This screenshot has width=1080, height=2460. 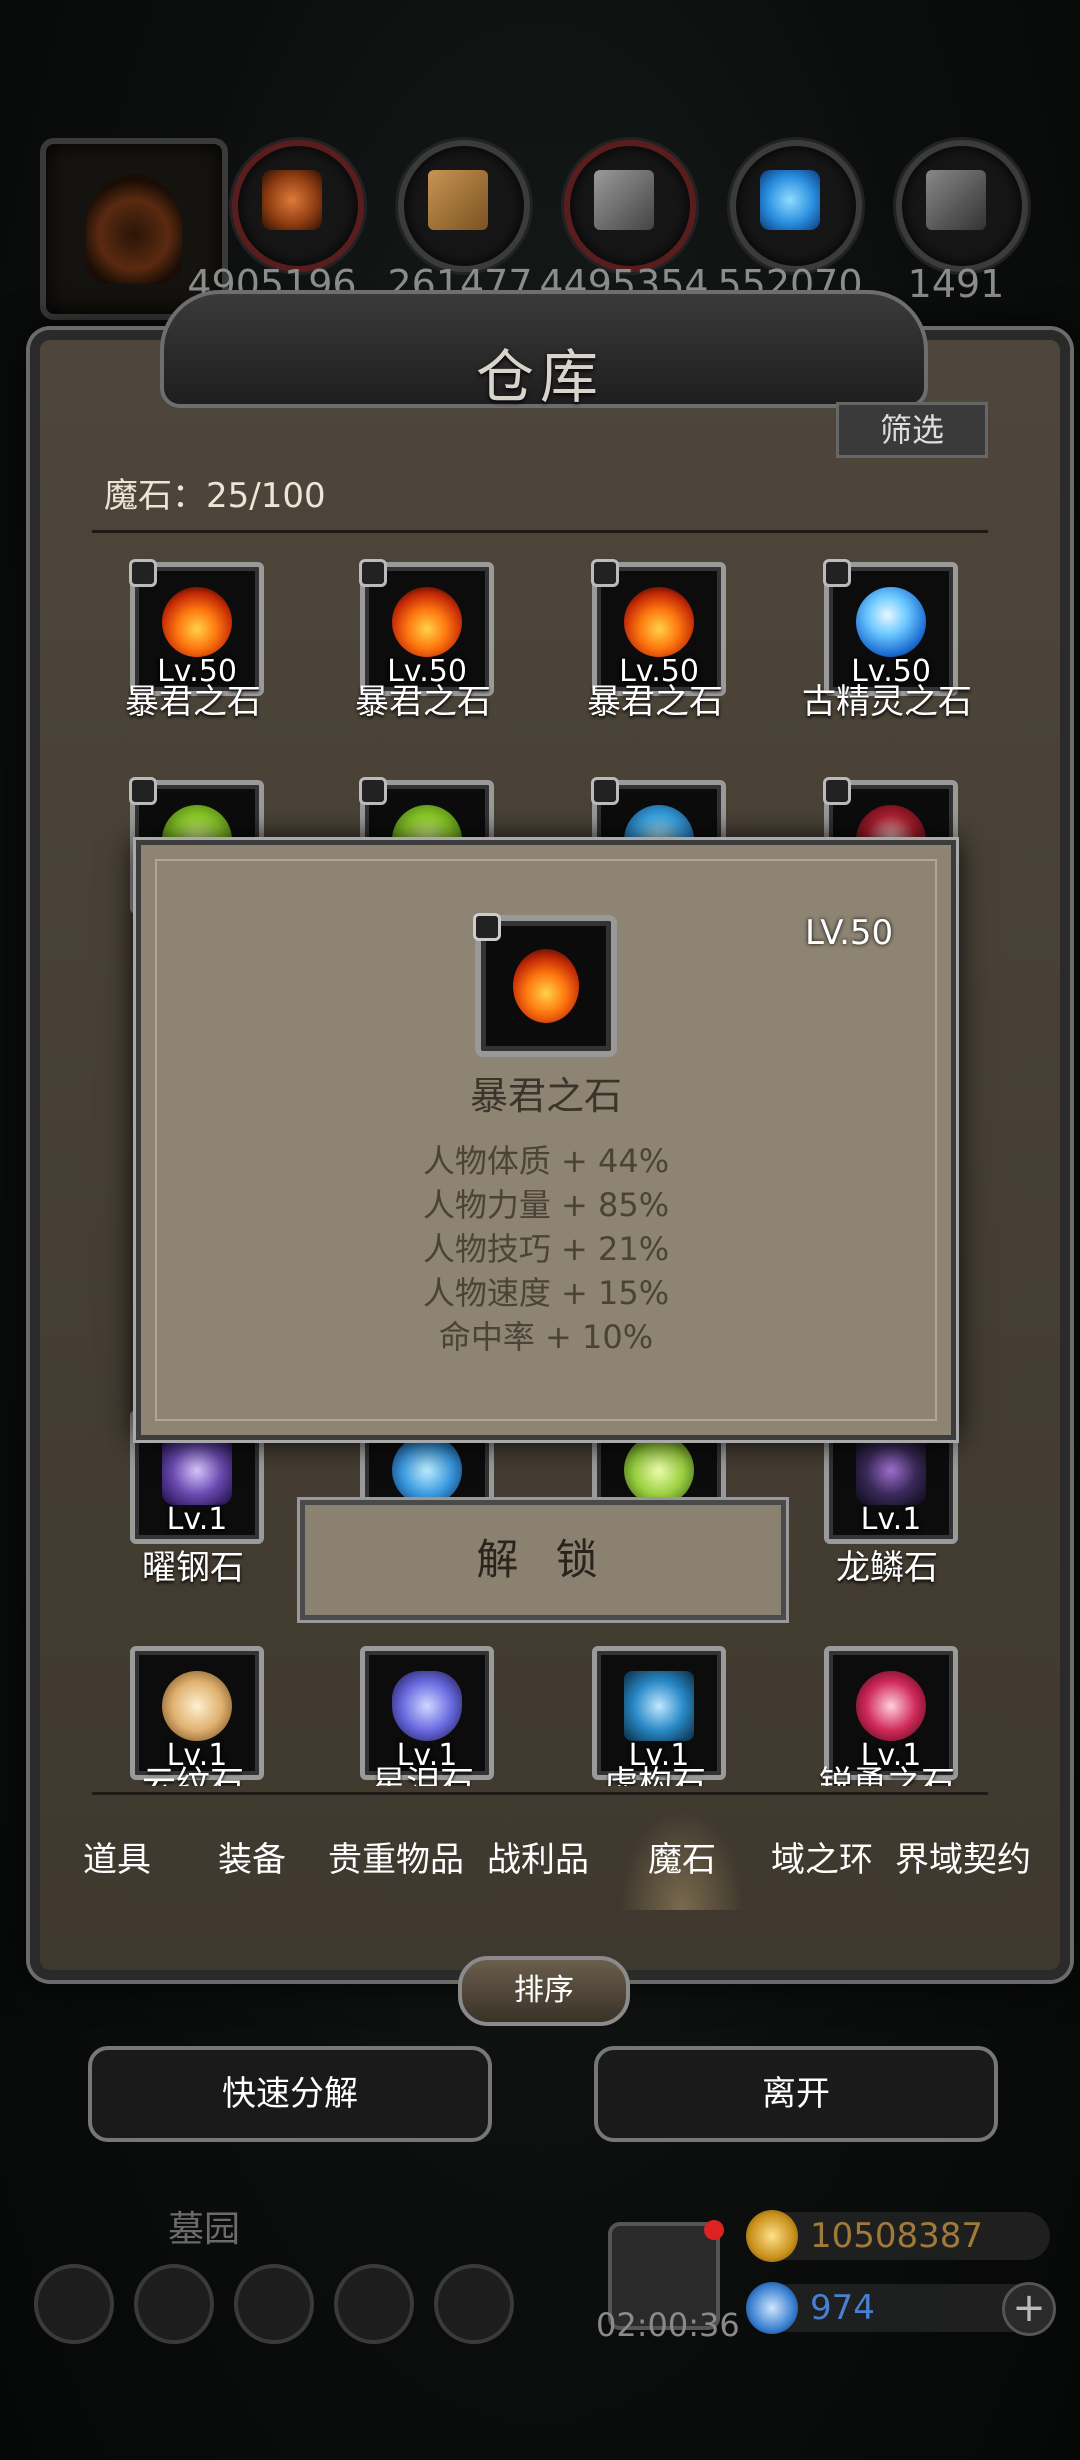 What do you see at coordinates (546, 1337) in the screenshot?
I see `stat-line: 命中率 + 10%` at bounding box center [546, 1337].